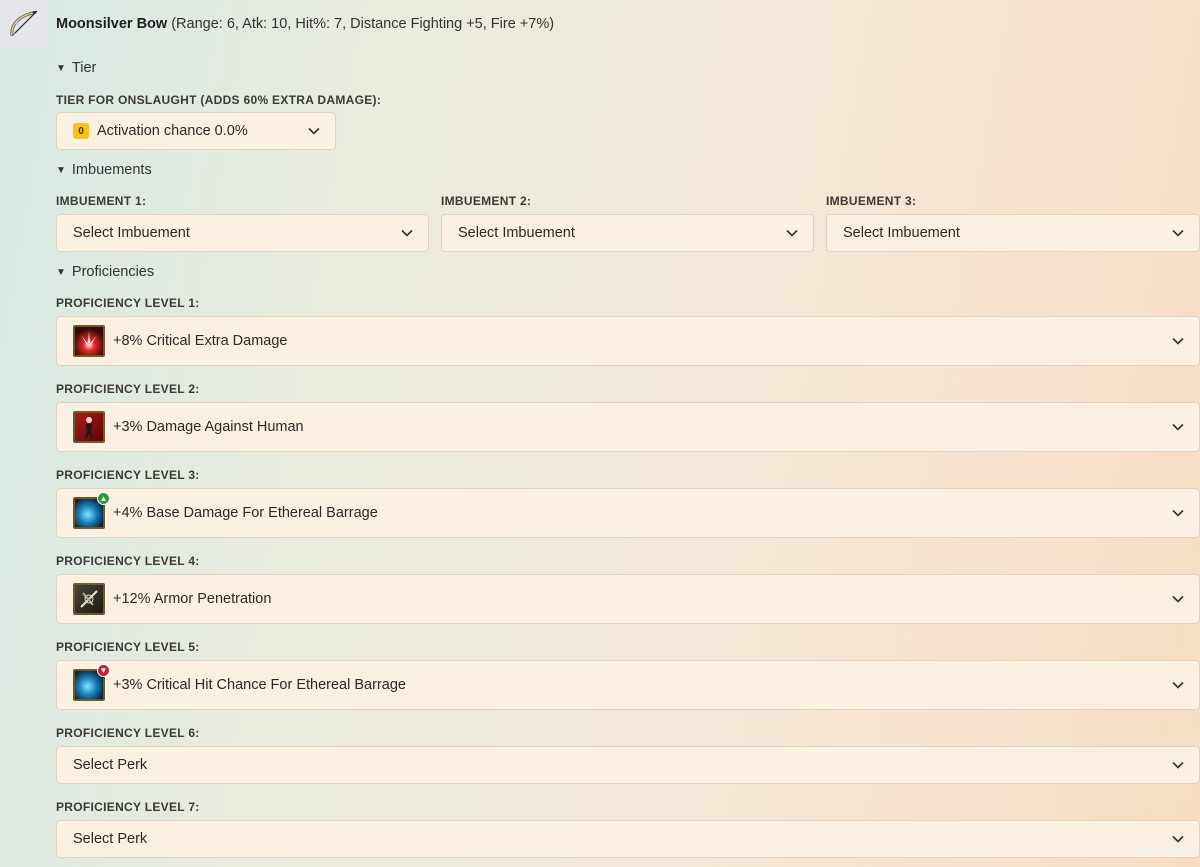 The height and width of the screenshot is (867, 1200). I want to click on tier-select-value: Activation chance 0.0%, so click(172, 131).